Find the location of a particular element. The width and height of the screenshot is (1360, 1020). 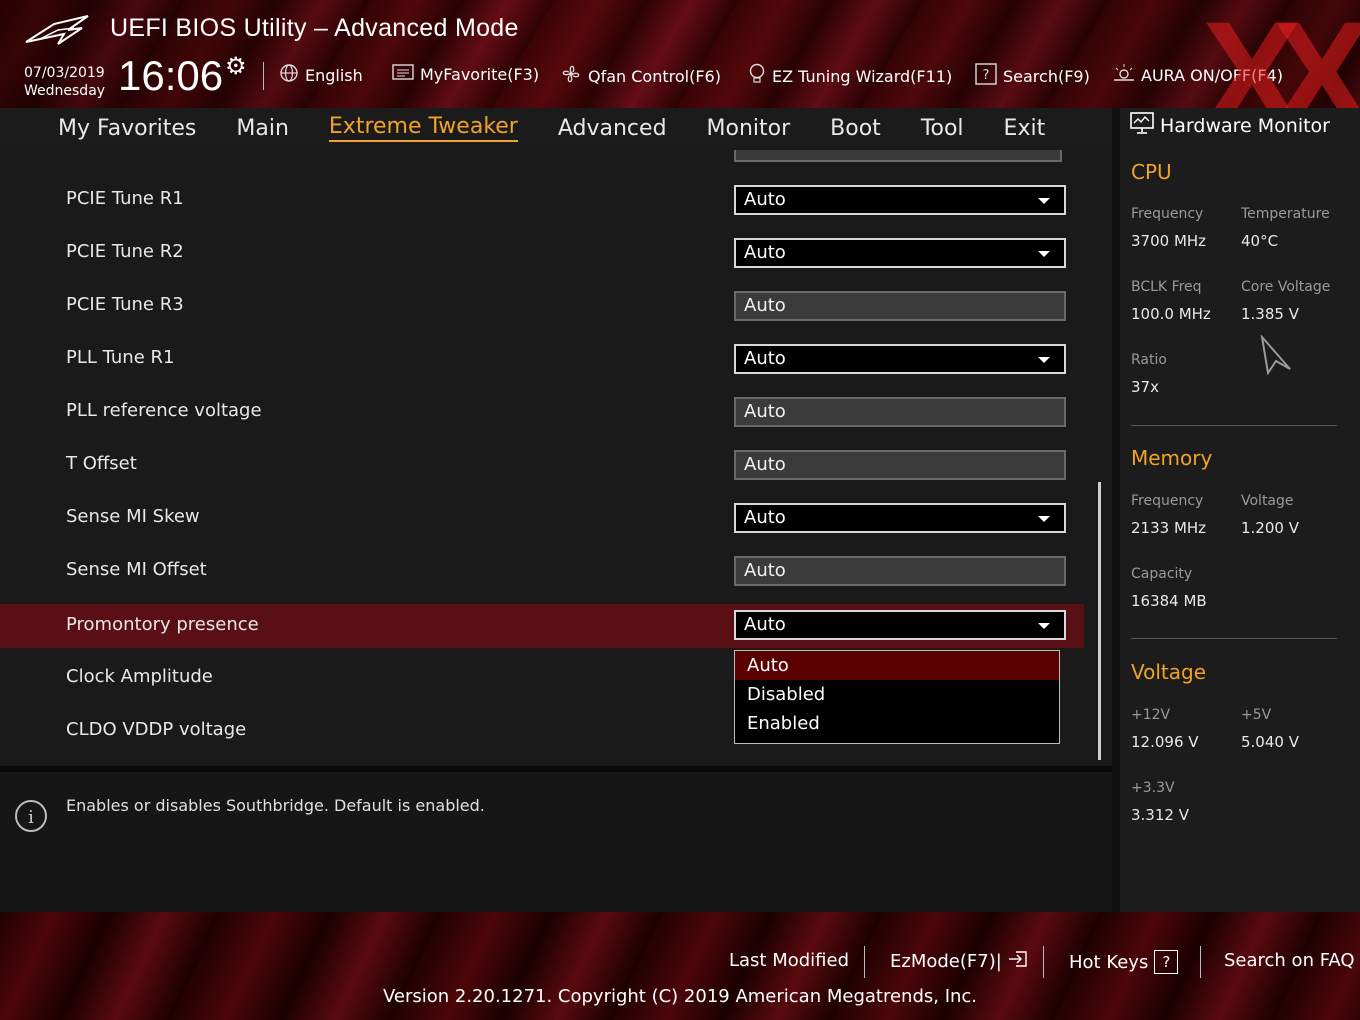

help-key-icon: ? is located at coordinates (1166, 962).